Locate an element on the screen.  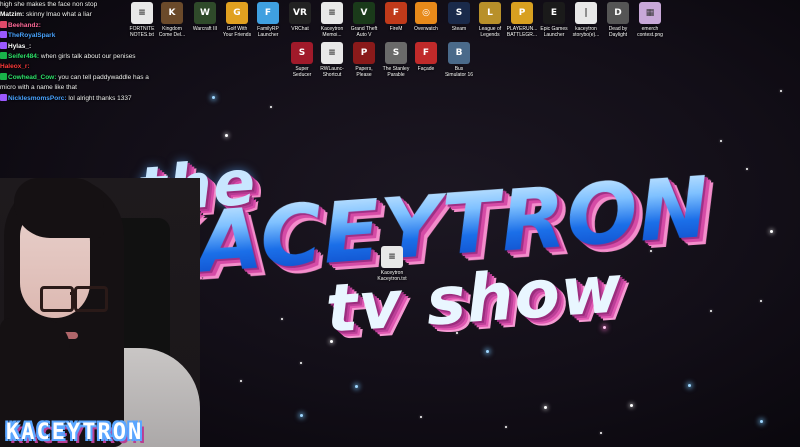
nameplate-text: KACEYTRON is located at coordinates (75, 432).